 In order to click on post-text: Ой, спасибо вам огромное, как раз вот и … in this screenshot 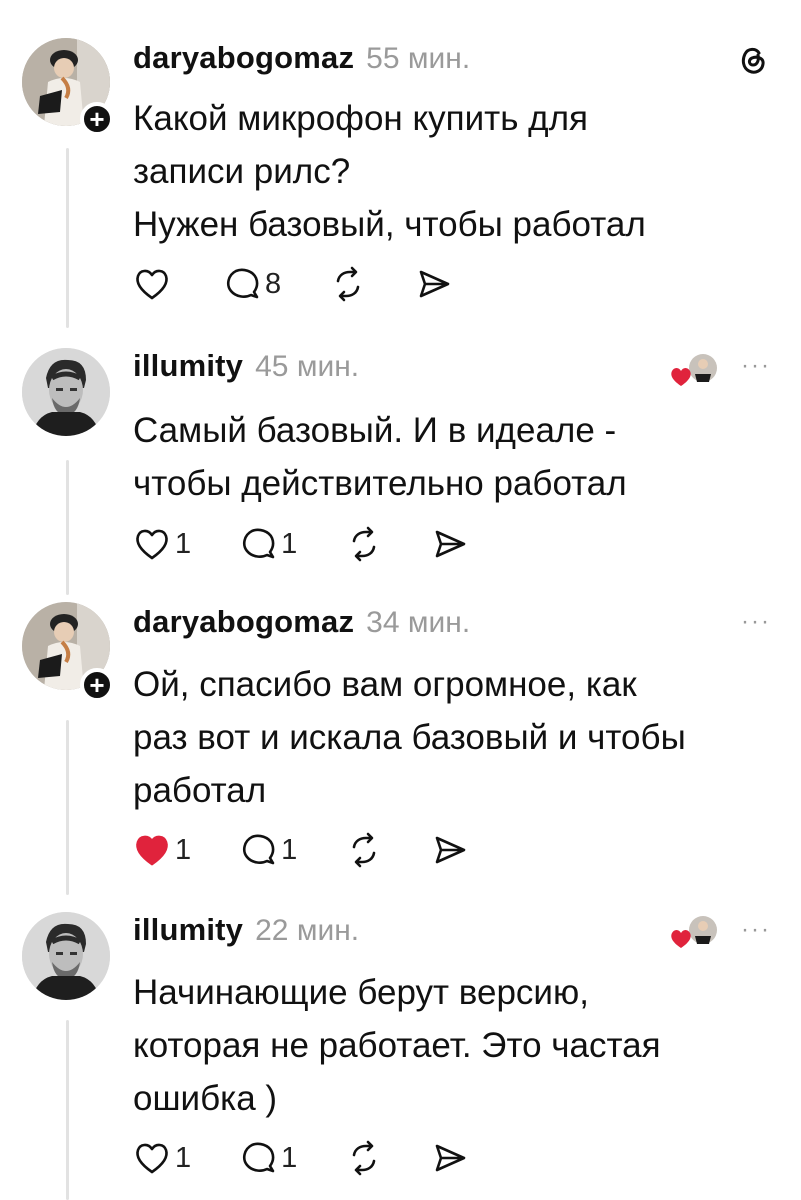, I will do `click(409, 737)`.